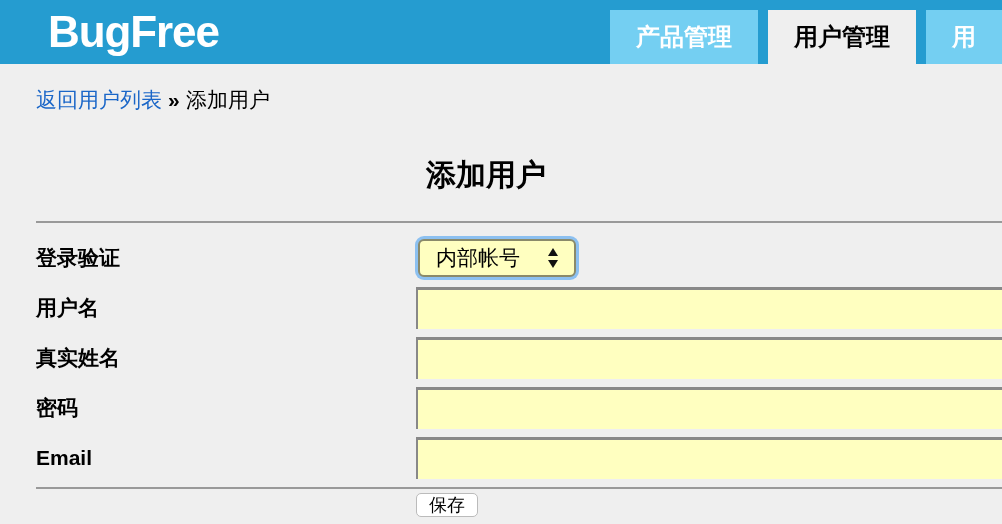 This screenshot has height=524, width=1002. What do you see at coordinates (486, 174) in the screenshot?
I see `form-title: 添加用户` at bounding box center [486, 174].